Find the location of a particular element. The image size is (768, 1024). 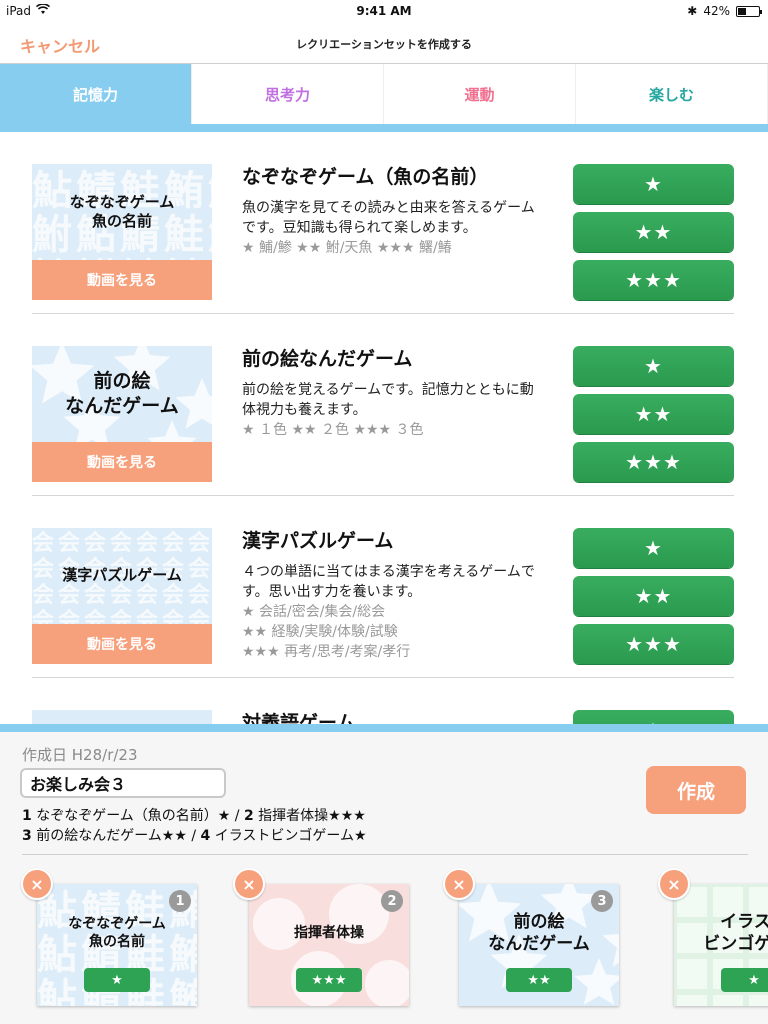

game-level-examples: ★ １色 ★★ ２色 ★★★ ３色 is located at coordinates (333, 429).